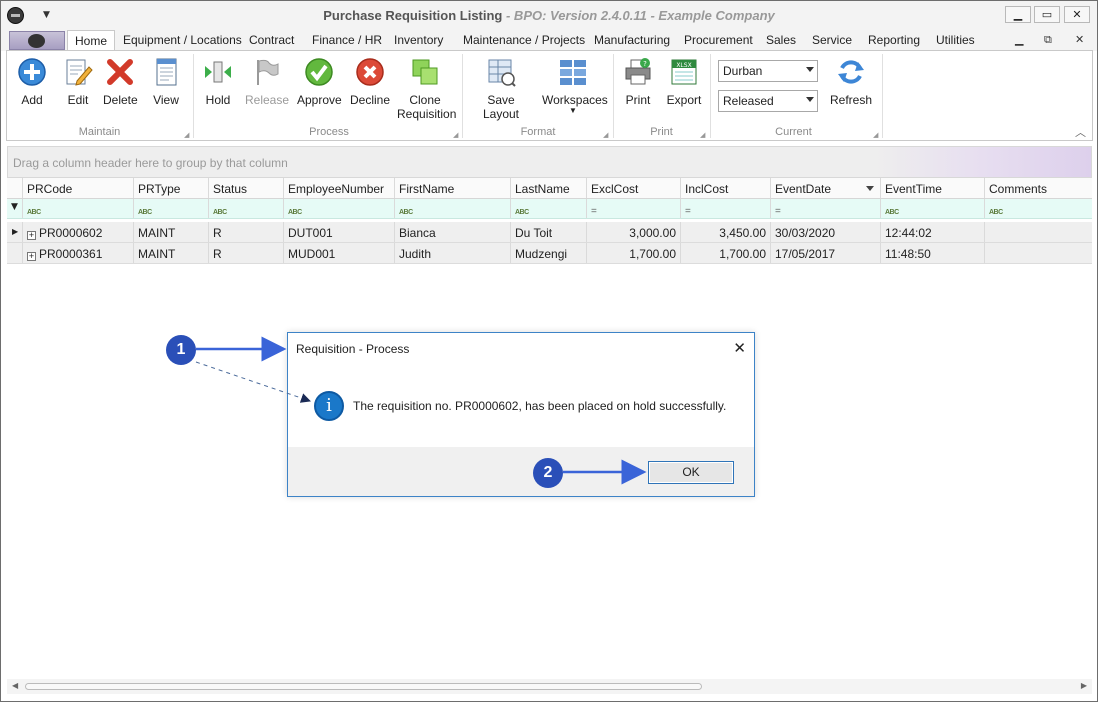 Image resolution: width=1098 pixels, height=702 pixels. What do you see at coordinates (634, 253) in the screenshot?
I see `cell-exclcost: 1,700.00` at bounding box center [634, 253].